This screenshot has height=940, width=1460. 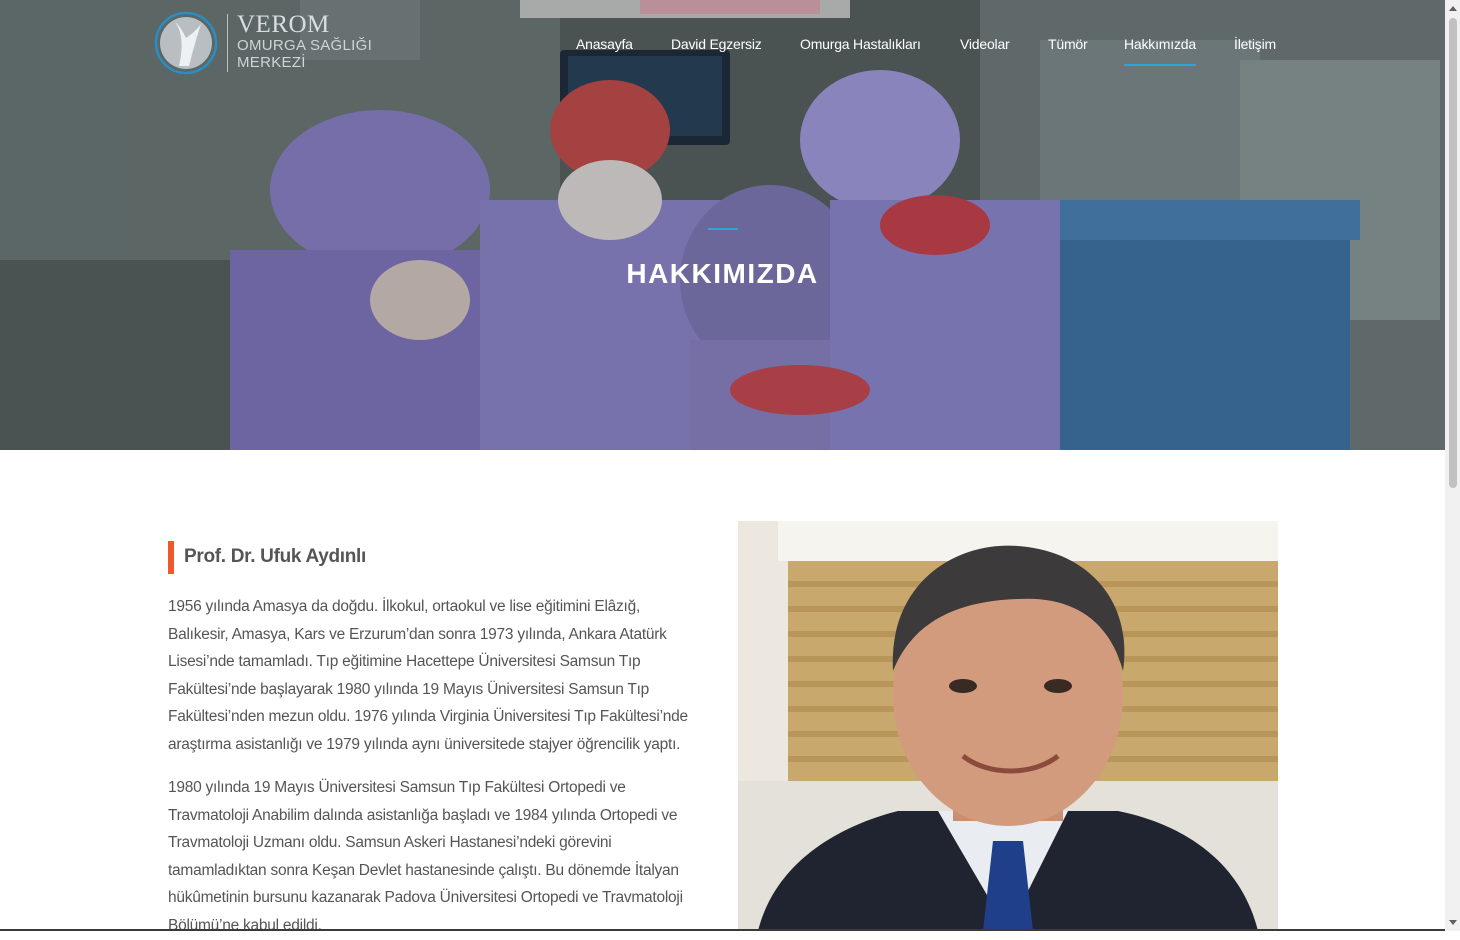 What do you see at coordinates (275, 556) in the screenshot?
I see `profile-name-heading: Prof. Dr. Ufuk Aydınlı` at bounding box center [275, 556].